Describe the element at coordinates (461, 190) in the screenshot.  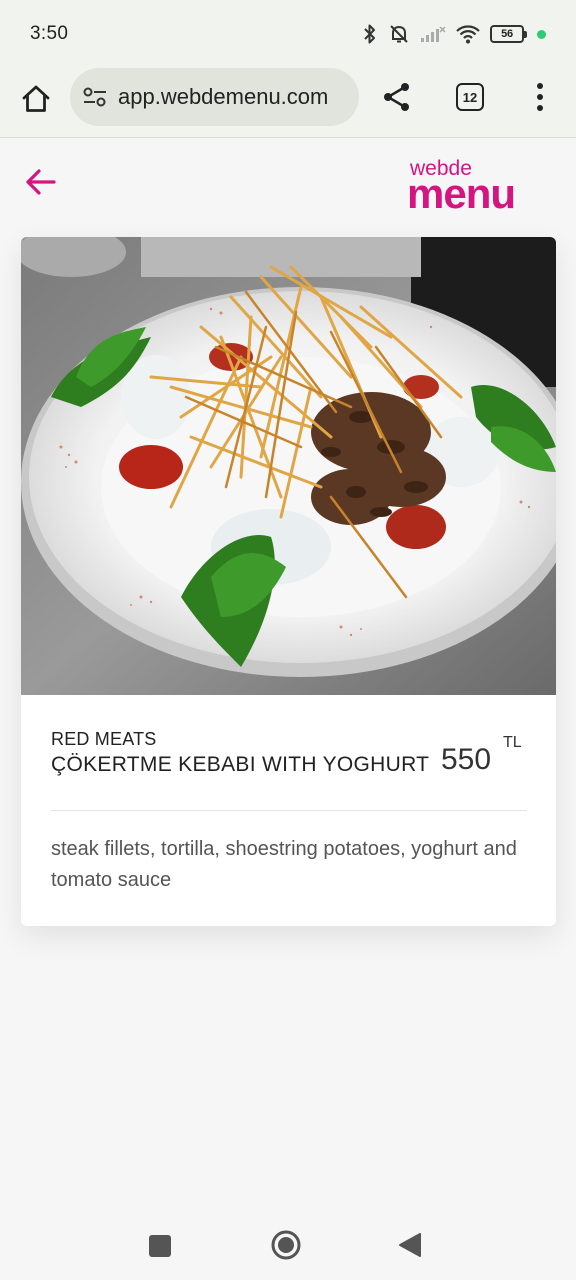
I see `logo-large-text: menu` at that location.